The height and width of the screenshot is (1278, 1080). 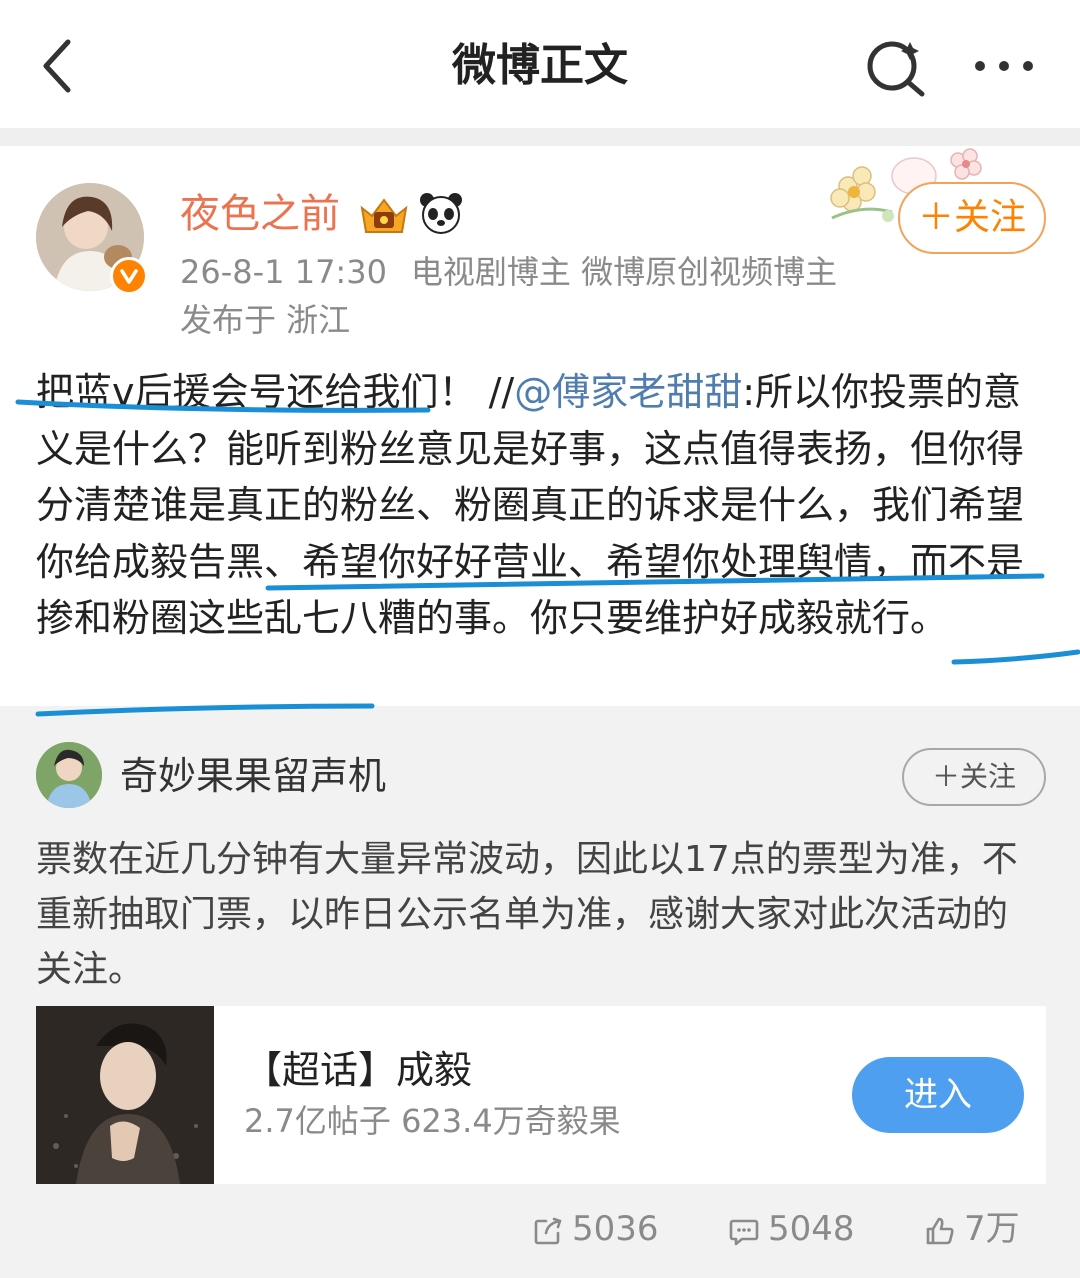 What do you see at coordinates (811, 1229) in the screenshot?
I see `comment-count: 5048` at bounding box center [811, 1229].